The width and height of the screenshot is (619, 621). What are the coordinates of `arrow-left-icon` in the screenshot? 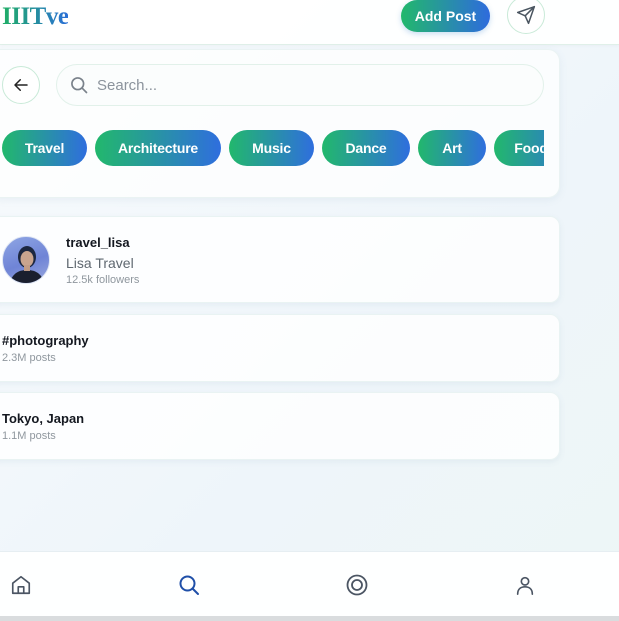 It's located at (21, 85).